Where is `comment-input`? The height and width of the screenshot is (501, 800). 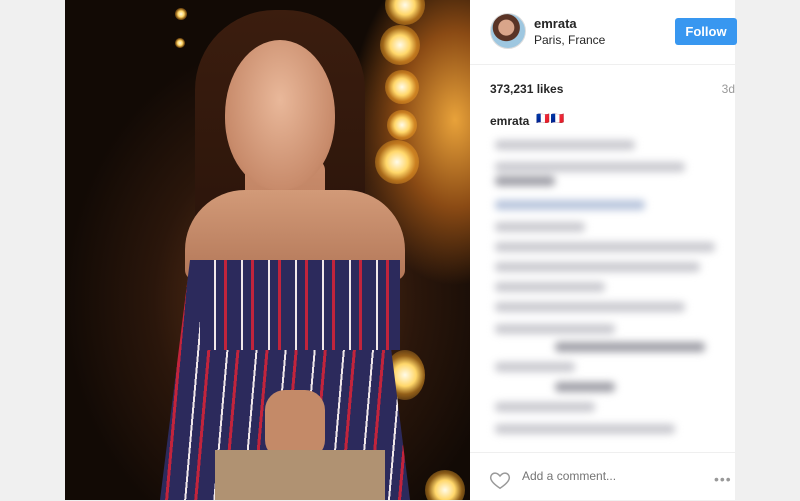 comment-input is located at coordinates (597, 476).